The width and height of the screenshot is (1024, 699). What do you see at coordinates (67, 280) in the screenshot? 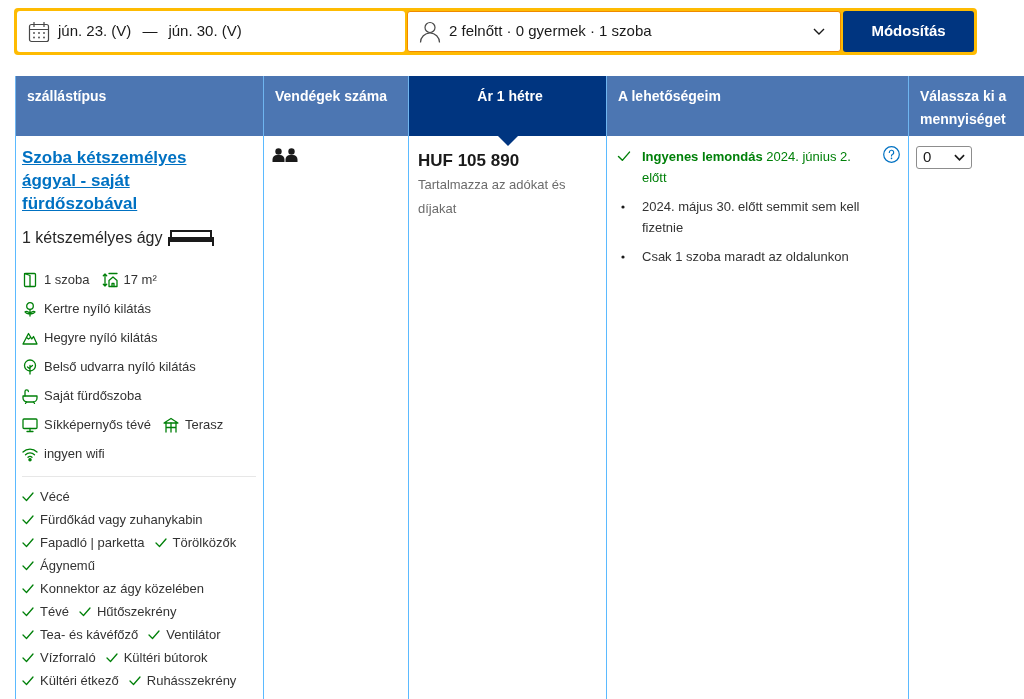
I see `facility-label: 1 szoba` at bounding box center [67, 280].